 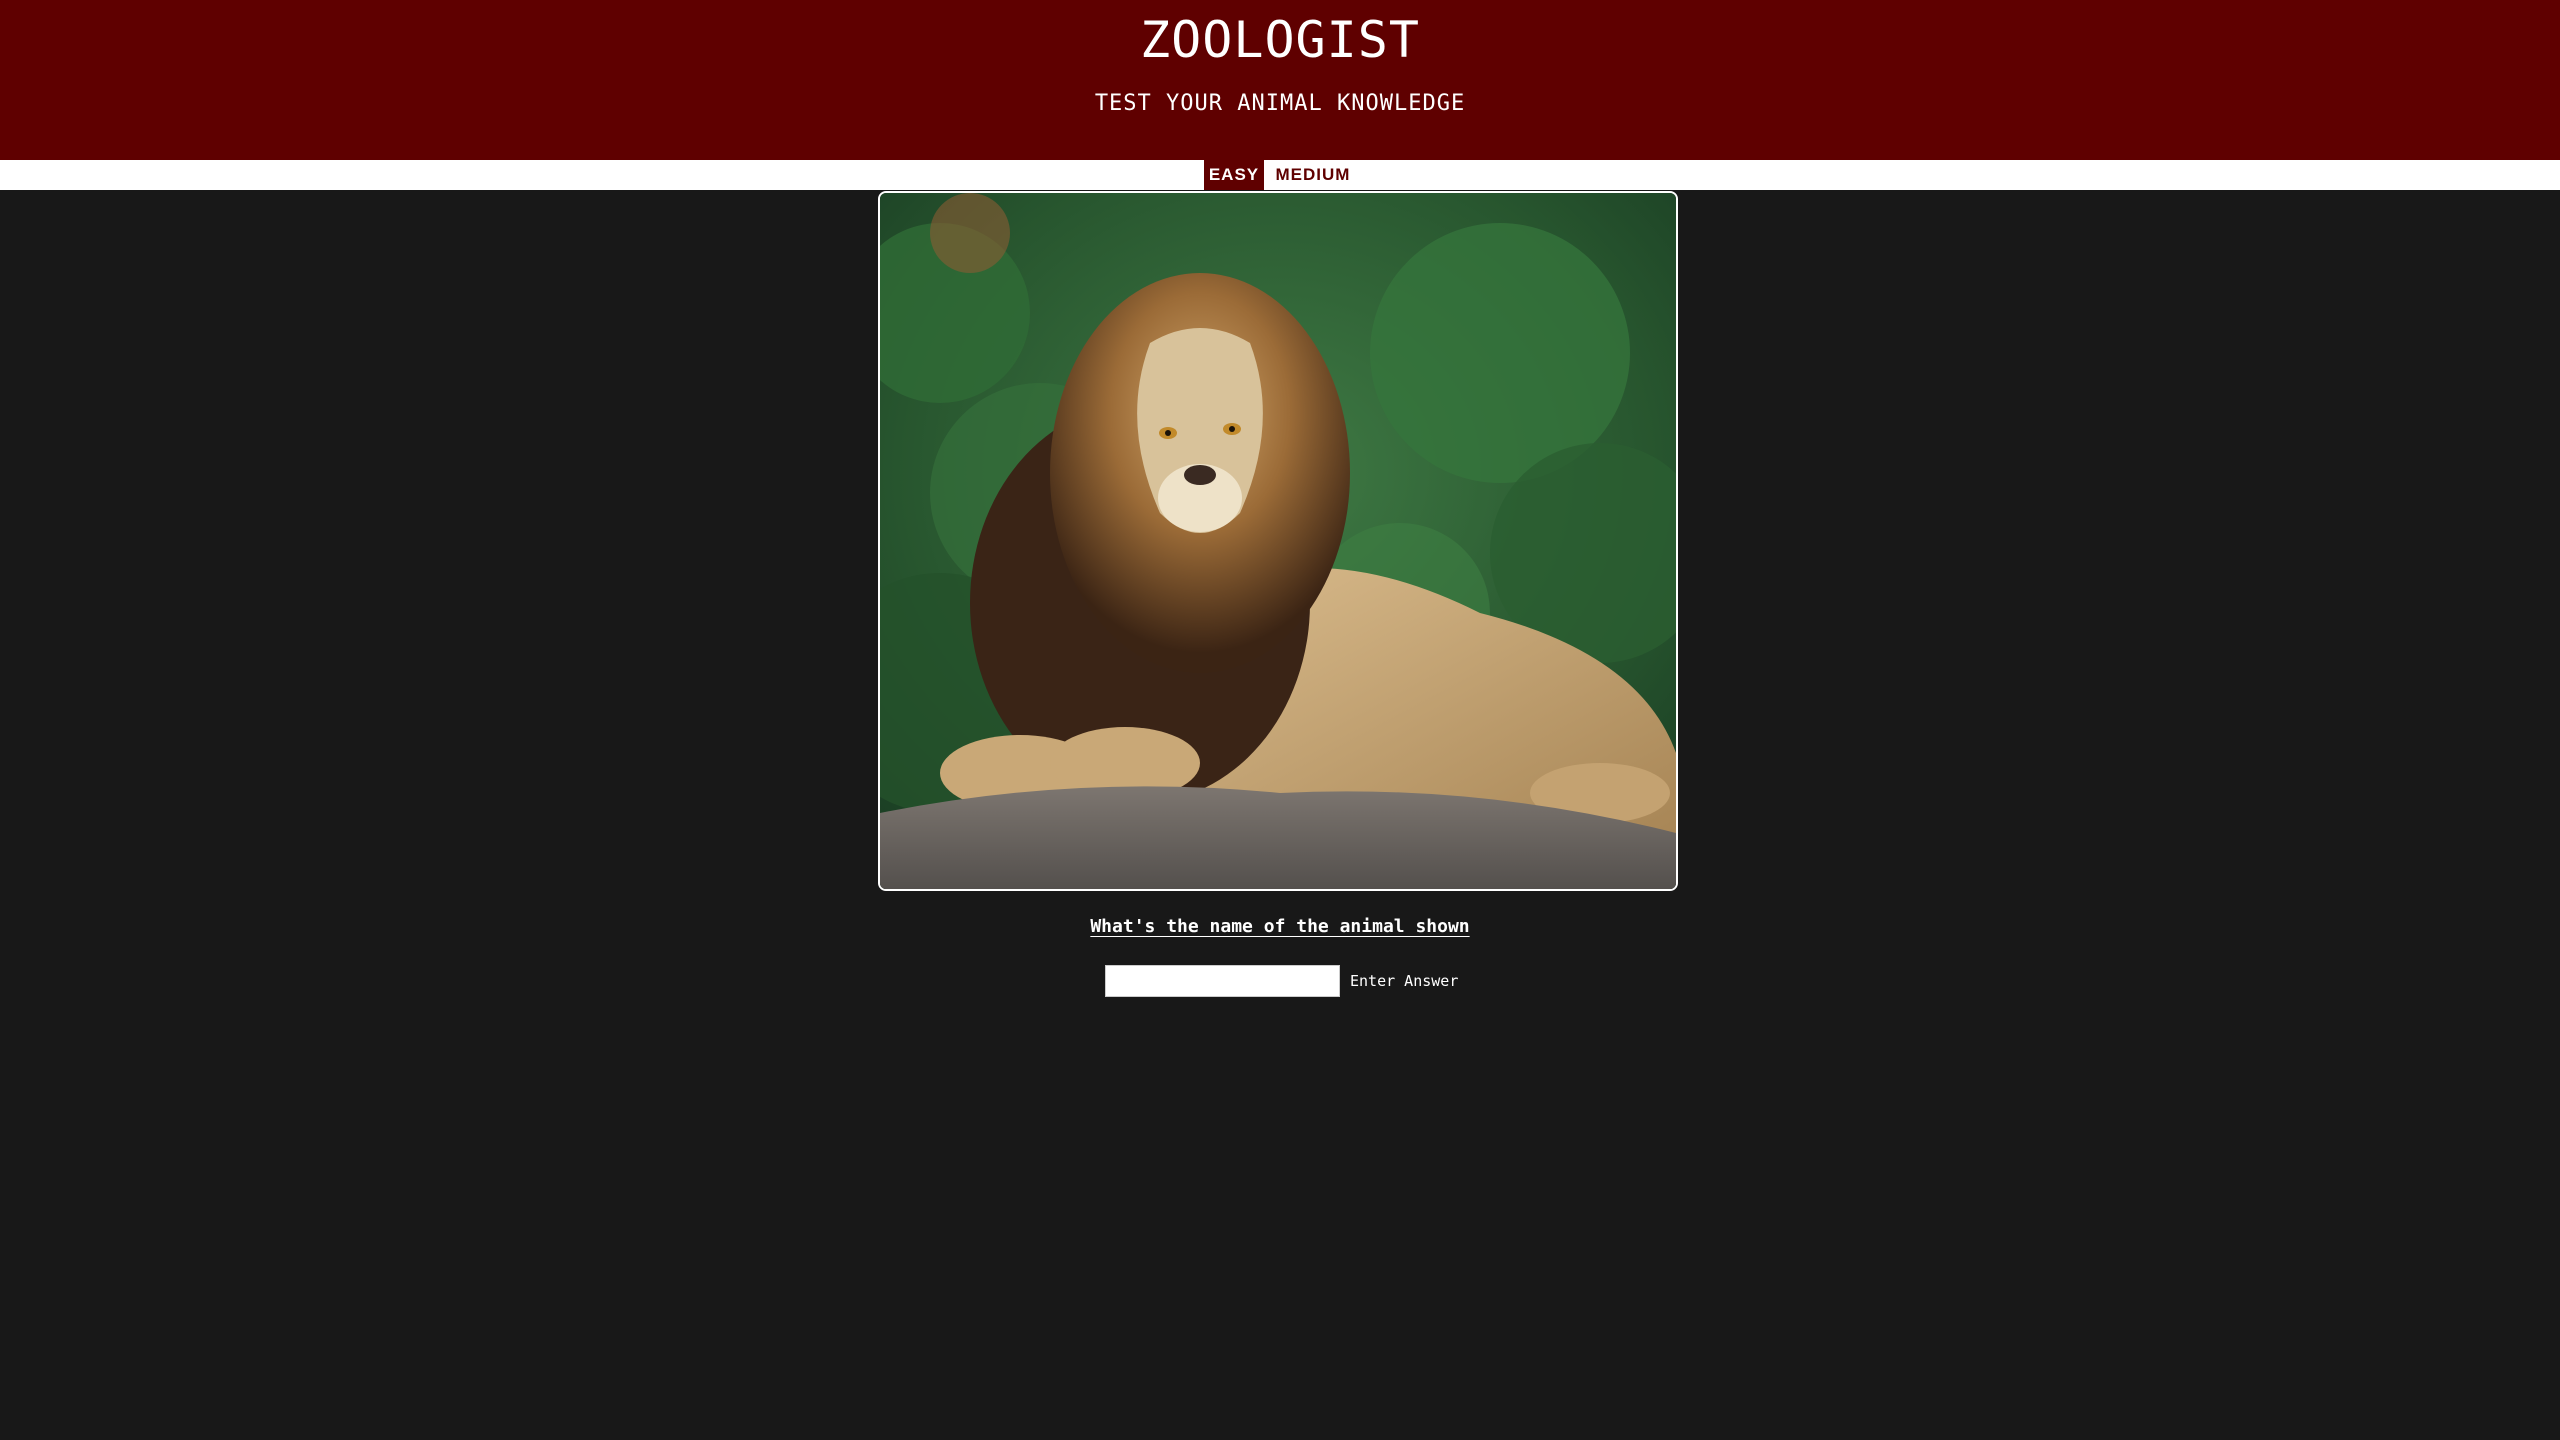 What do you see at coordinates (1280, 80) in the screenshot?
I see `site-header: ZOOLOGIST TEST YOUR ANIMAL KNOWLEDGE` at bounding box center [1280, 80].